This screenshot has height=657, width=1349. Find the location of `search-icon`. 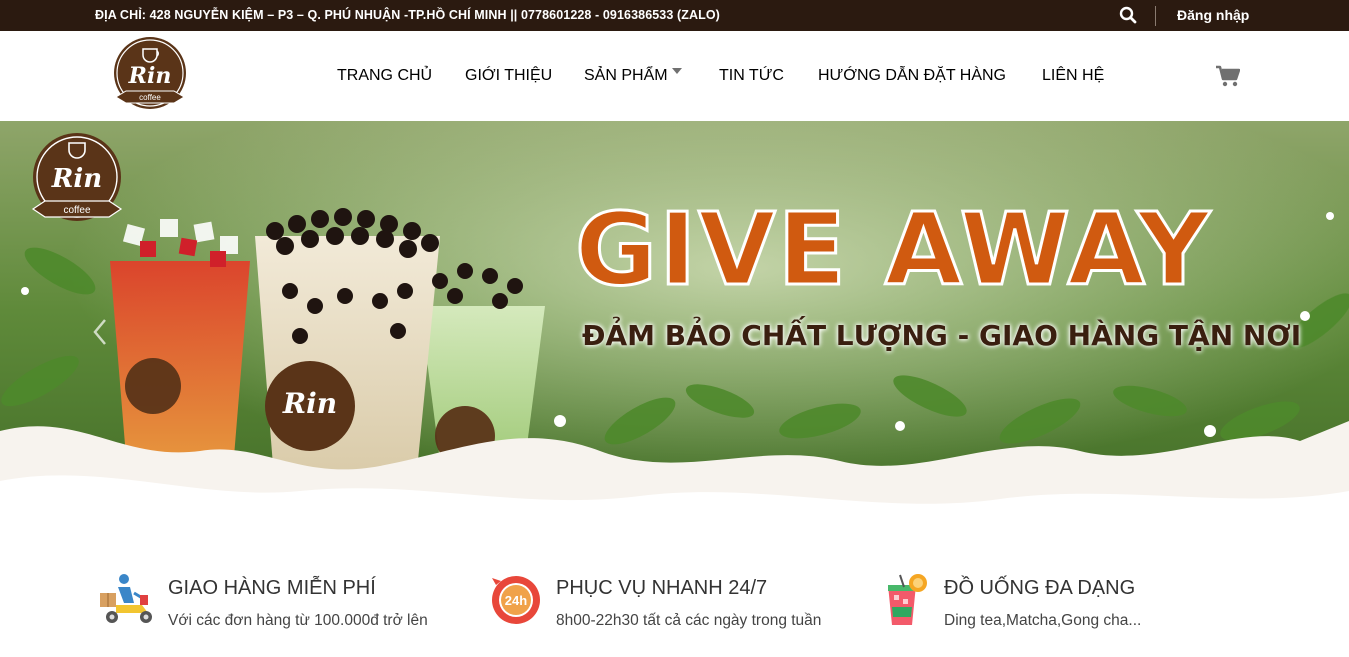

search-icon is located at coordinates (1128, 15).